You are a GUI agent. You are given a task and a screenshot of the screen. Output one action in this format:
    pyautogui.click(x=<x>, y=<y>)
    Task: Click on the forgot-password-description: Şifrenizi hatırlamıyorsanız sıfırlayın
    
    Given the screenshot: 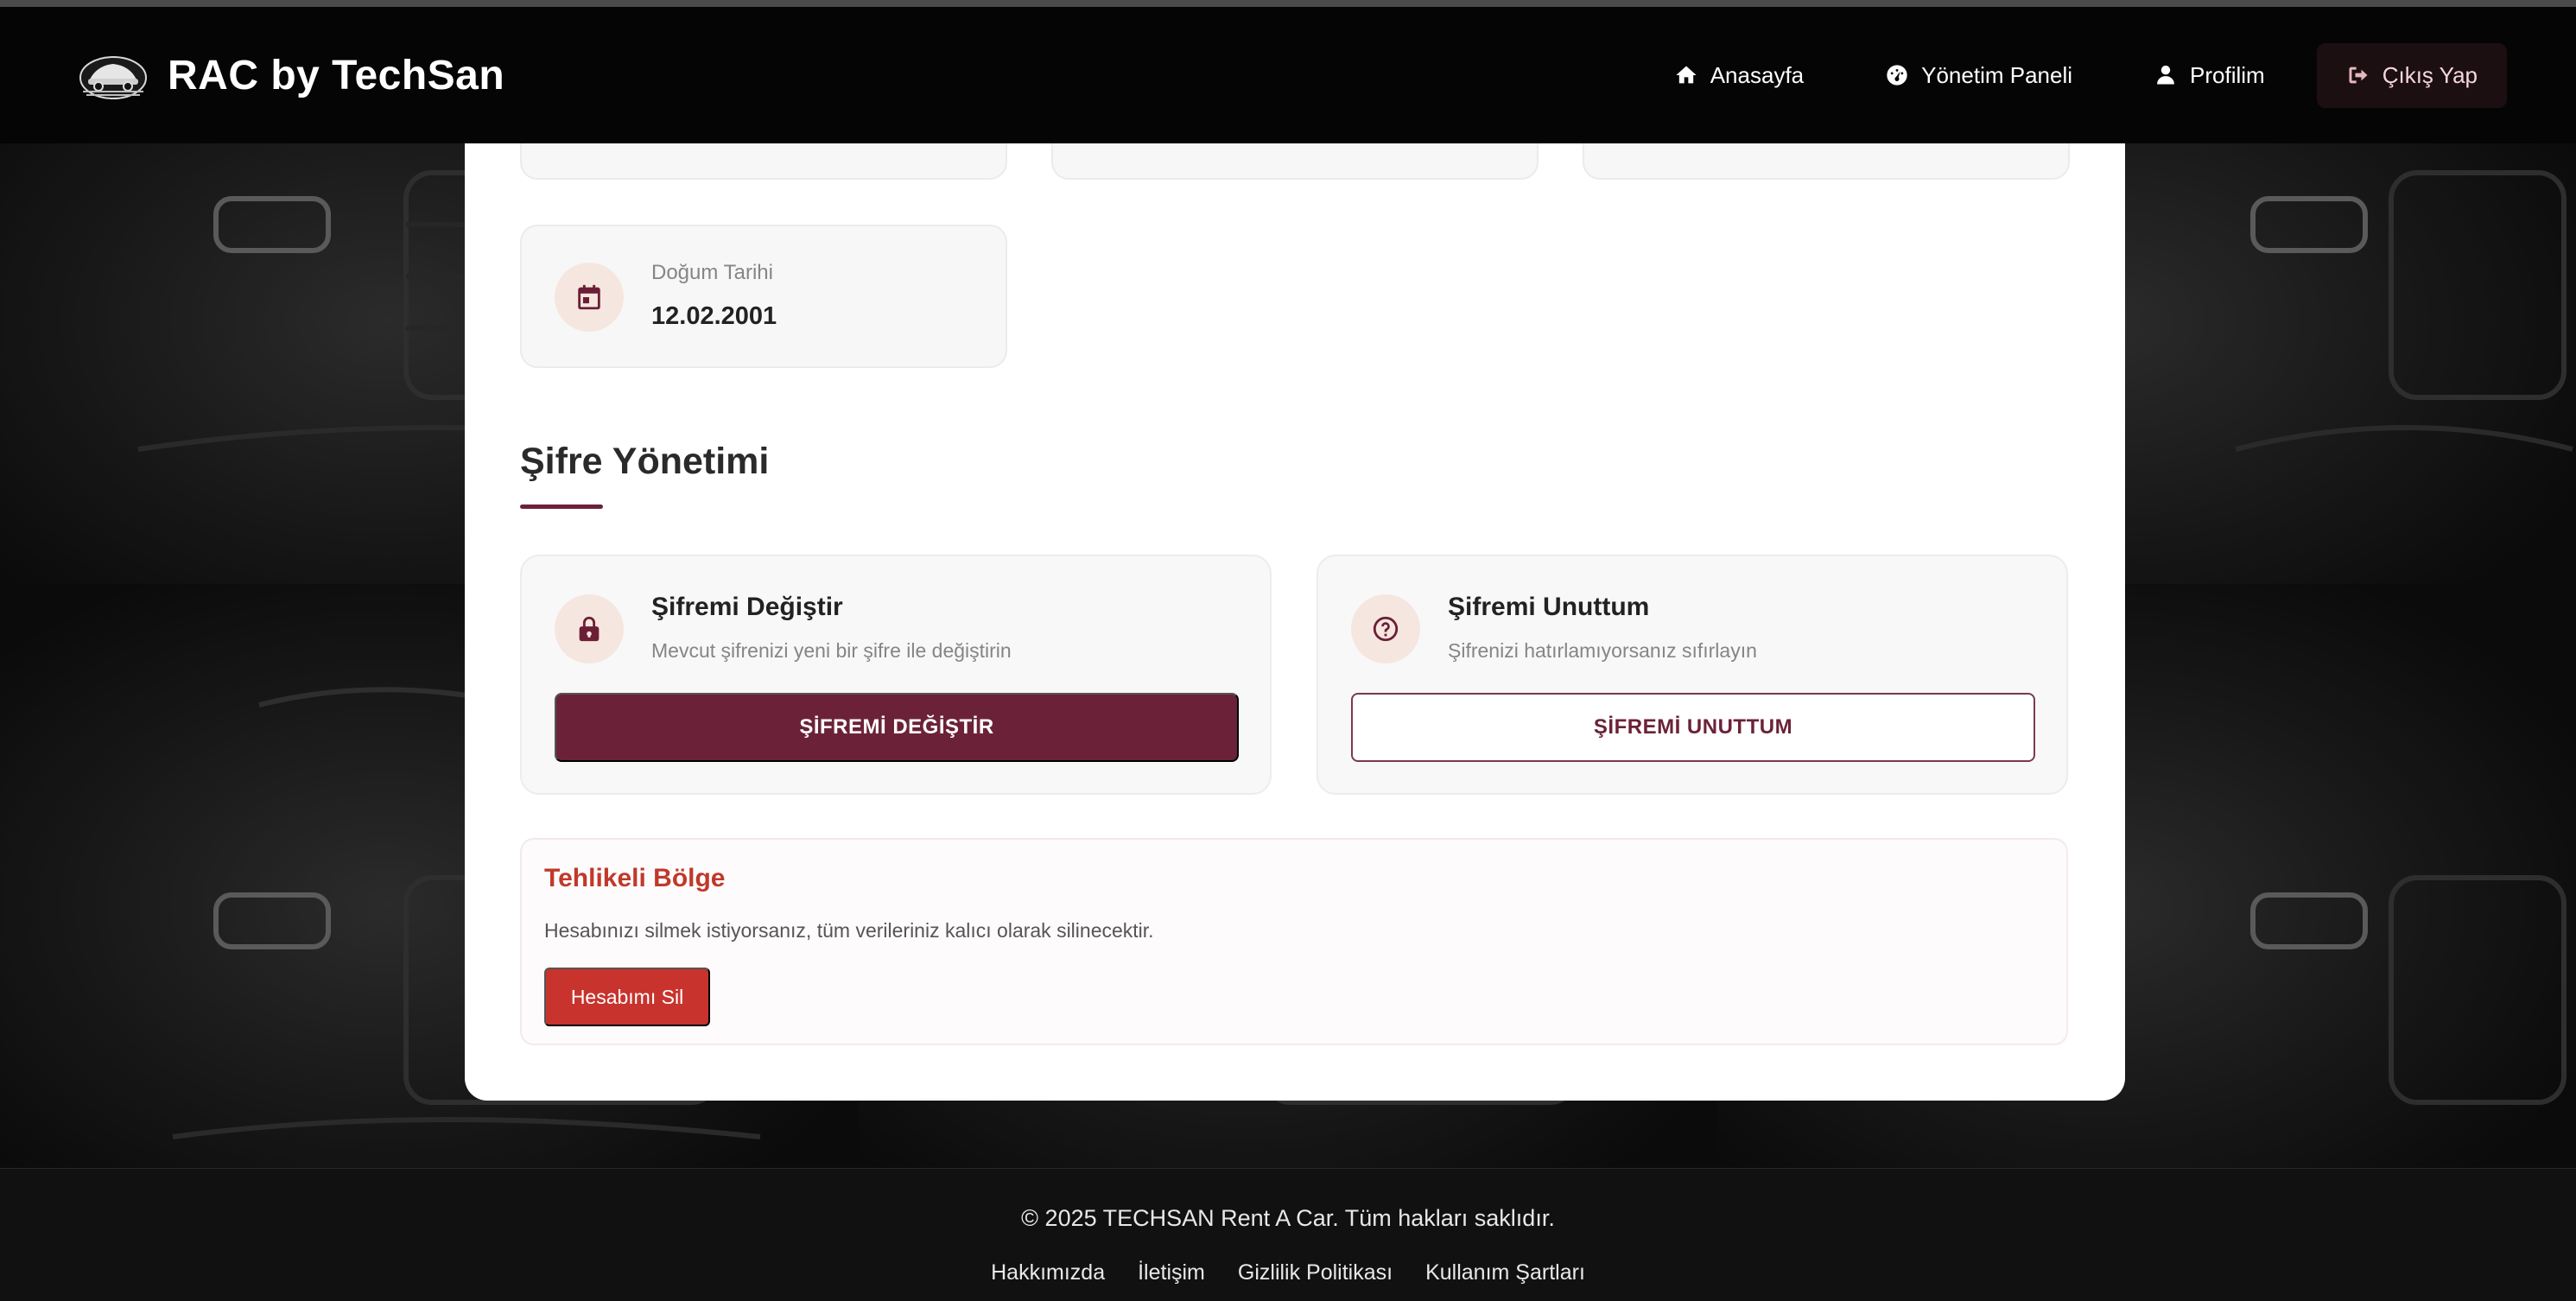 What is the action you would take?
    pyautogui.click(x=1602, y=650)
    